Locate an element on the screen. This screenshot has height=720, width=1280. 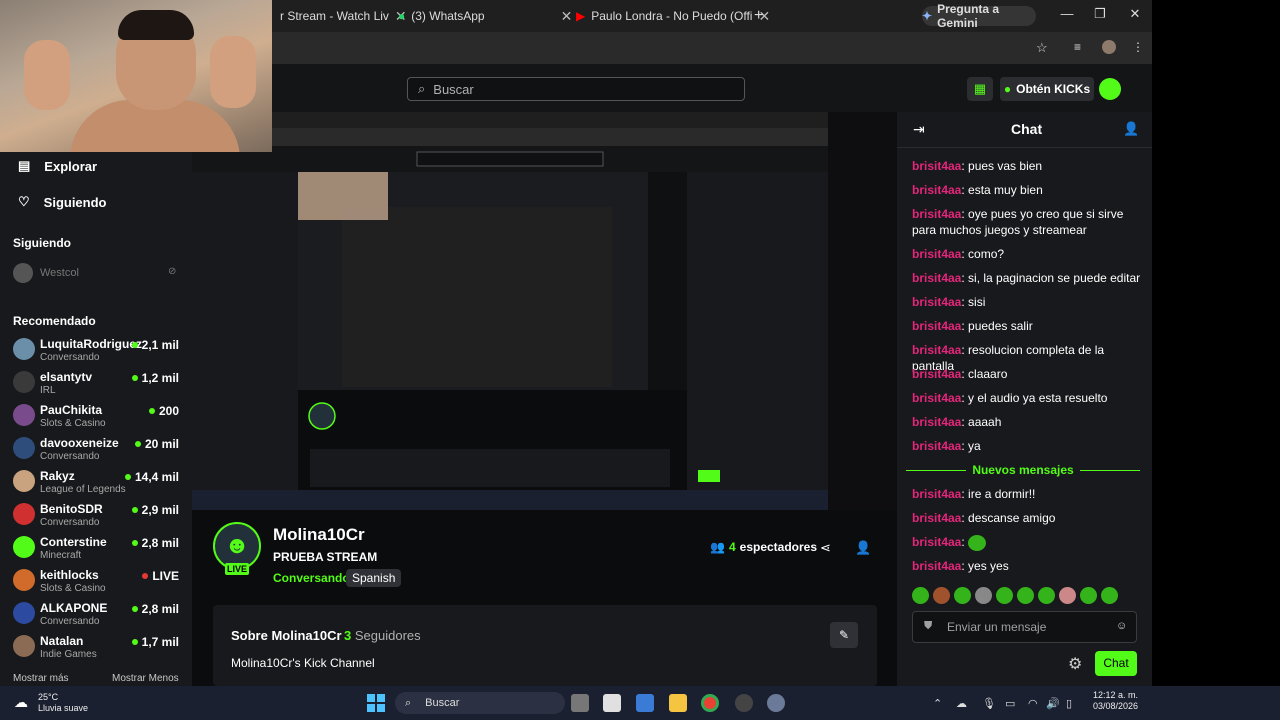
task-view-icon is located at coordinates (580, 703).